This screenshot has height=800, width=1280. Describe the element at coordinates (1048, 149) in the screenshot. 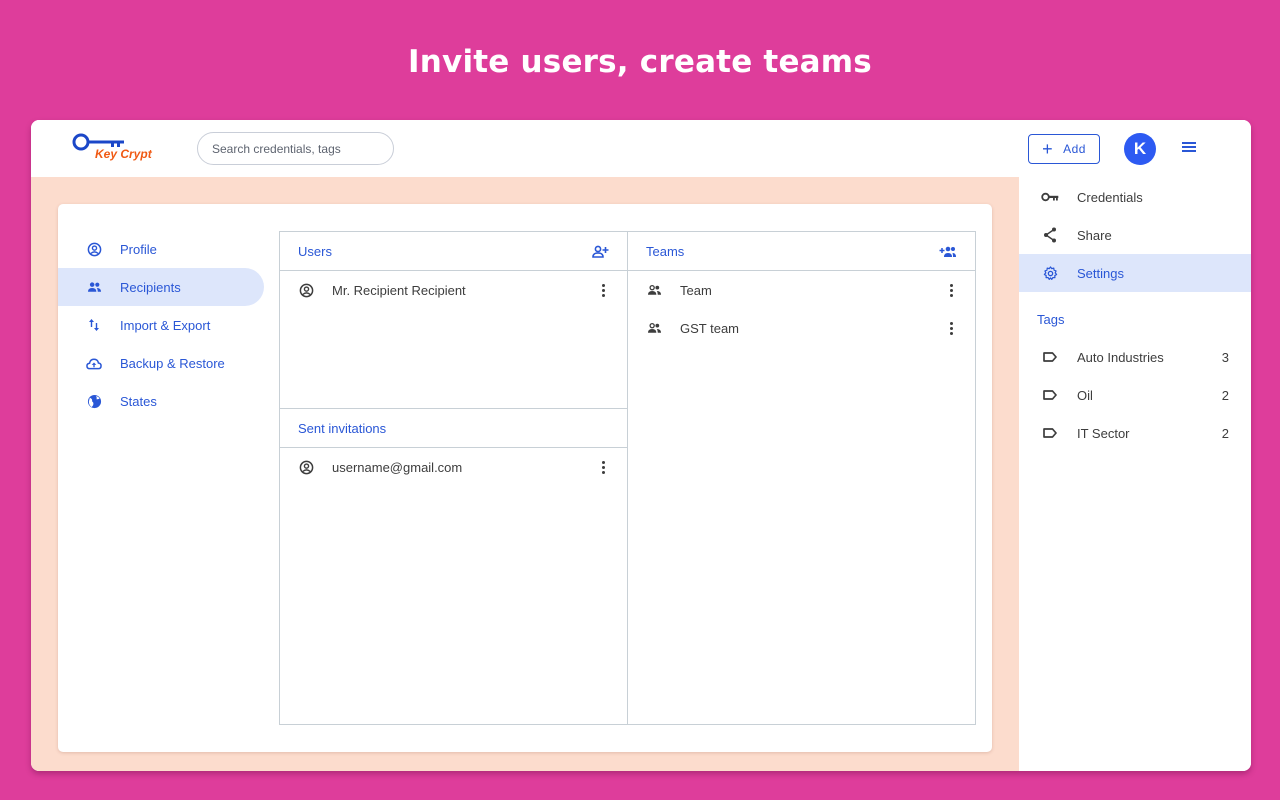

I see `plus-icon: +` at that location.